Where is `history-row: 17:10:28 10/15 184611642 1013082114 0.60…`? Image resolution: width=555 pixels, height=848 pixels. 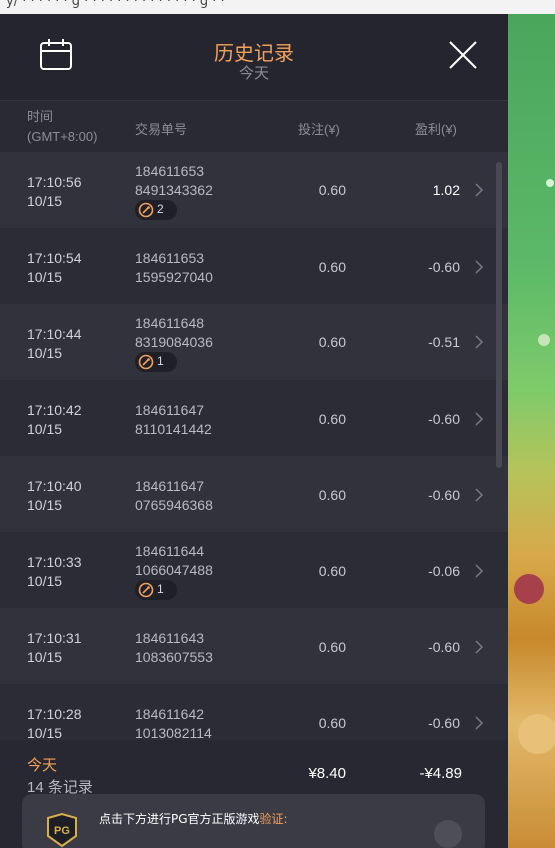
history-row: 17:10:28 10/15 184611642 1013082114 0.60… is located at coordinates (254, 712).